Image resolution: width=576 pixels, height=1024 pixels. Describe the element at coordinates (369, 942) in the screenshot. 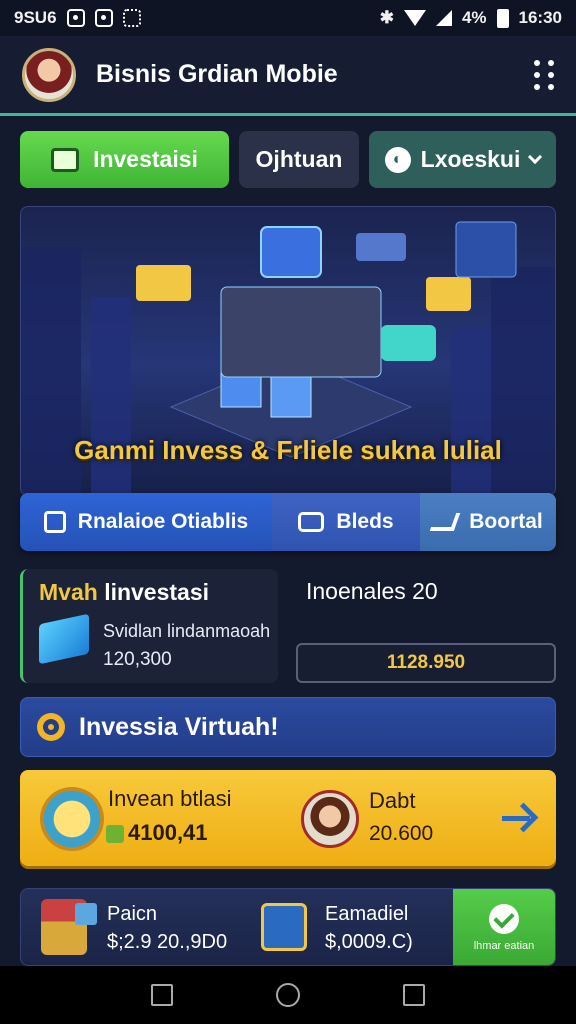

I see `bottom-item2-value: $,0009.C)` at that location.